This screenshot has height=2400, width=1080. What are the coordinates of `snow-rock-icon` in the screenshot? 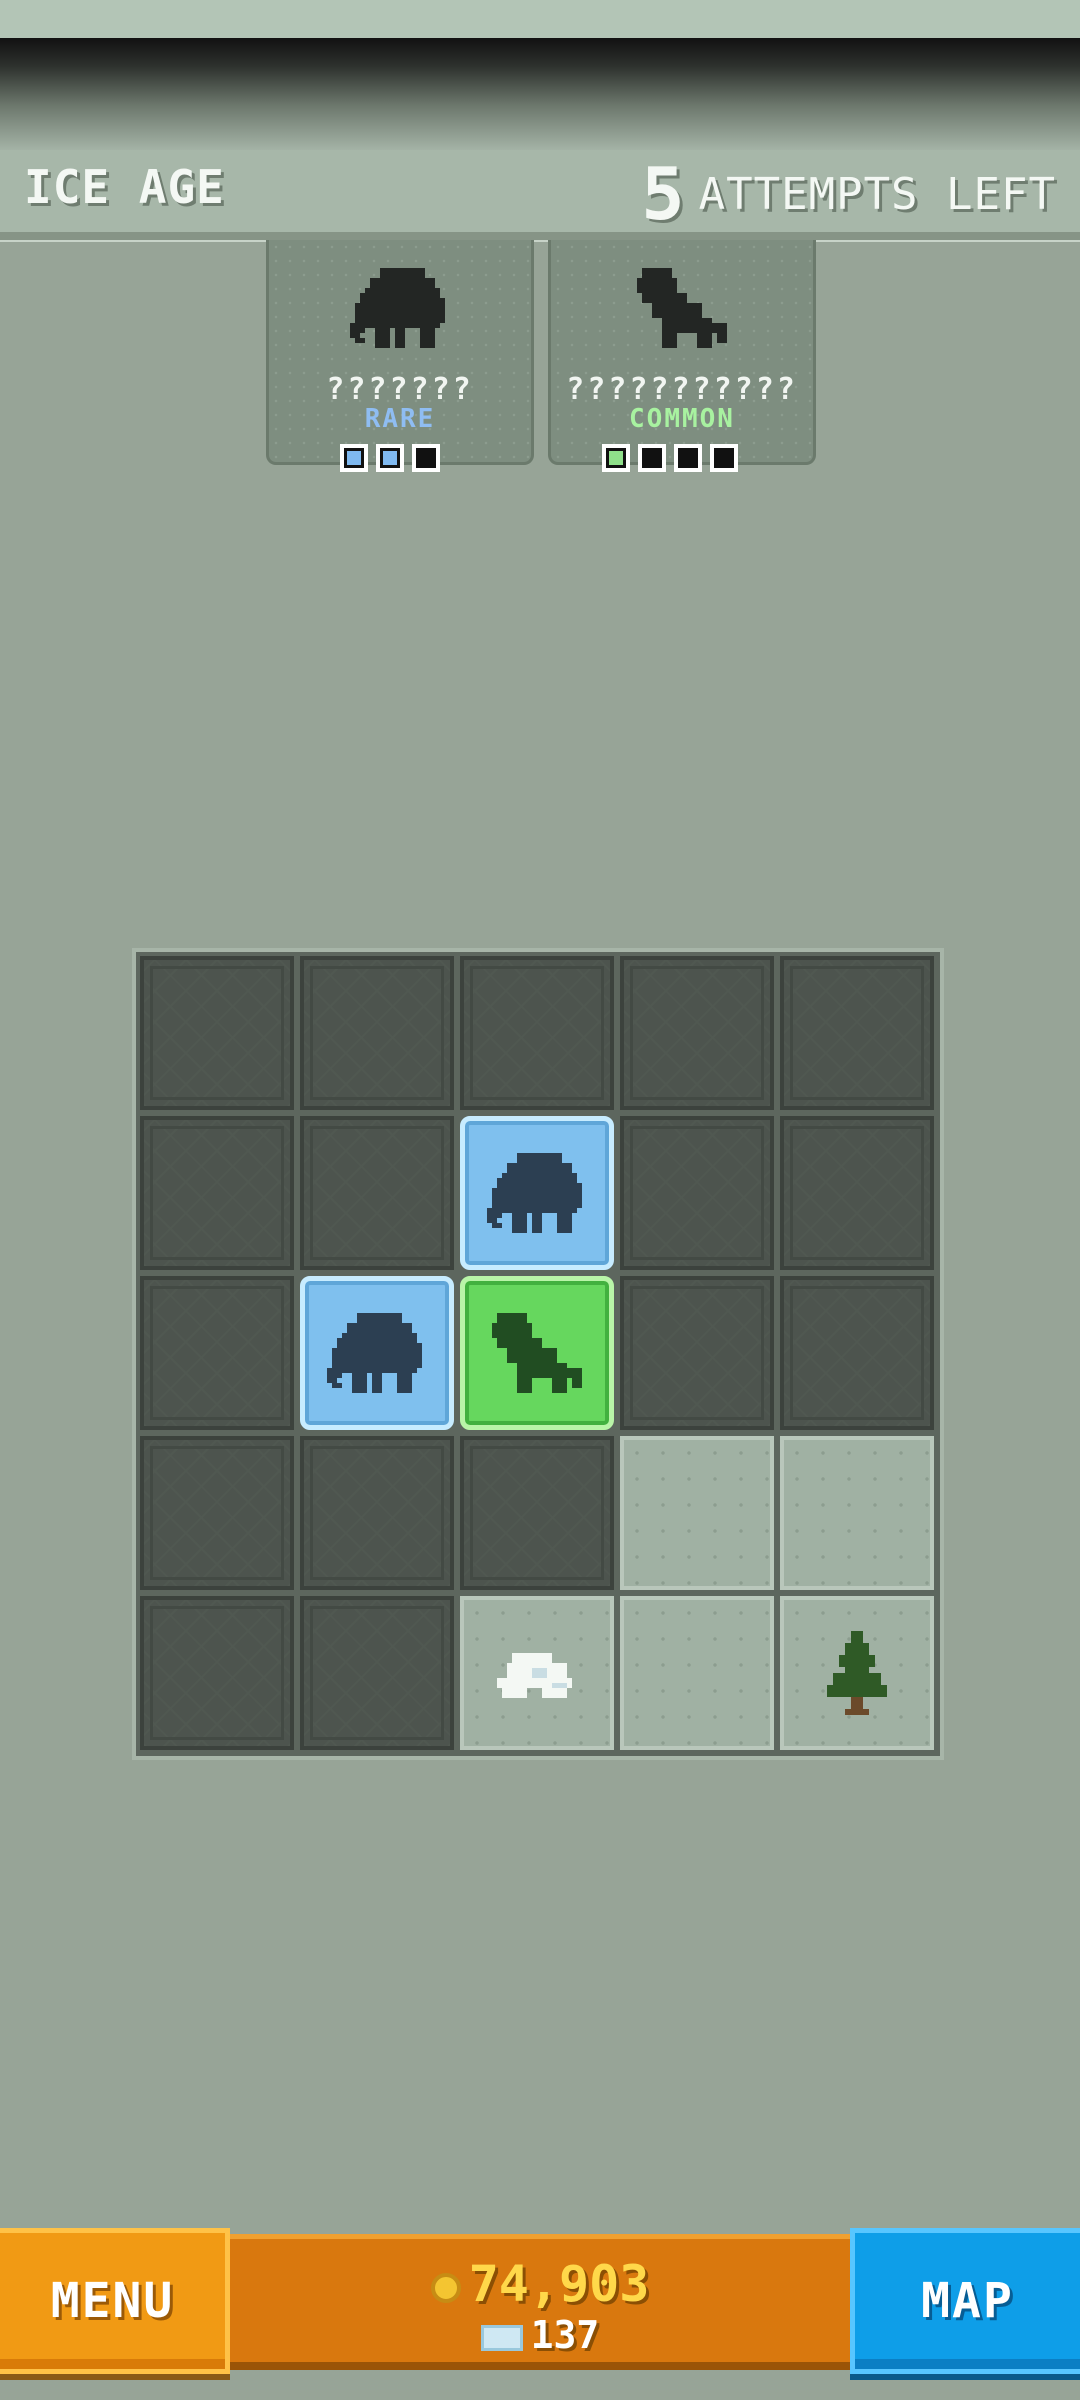 It's located at (534, 1675).